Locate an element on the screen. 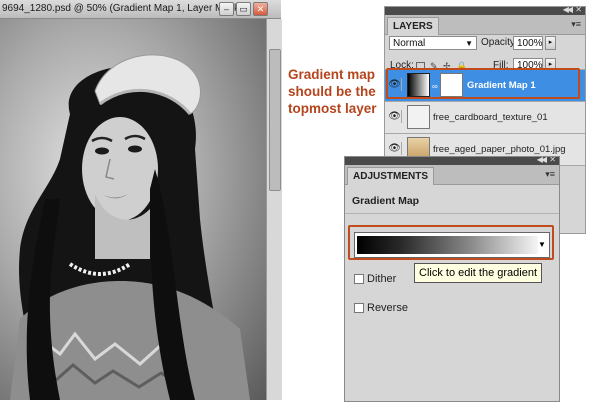  adjustment-title: Gradient Map is located at coordinates (386, 201).